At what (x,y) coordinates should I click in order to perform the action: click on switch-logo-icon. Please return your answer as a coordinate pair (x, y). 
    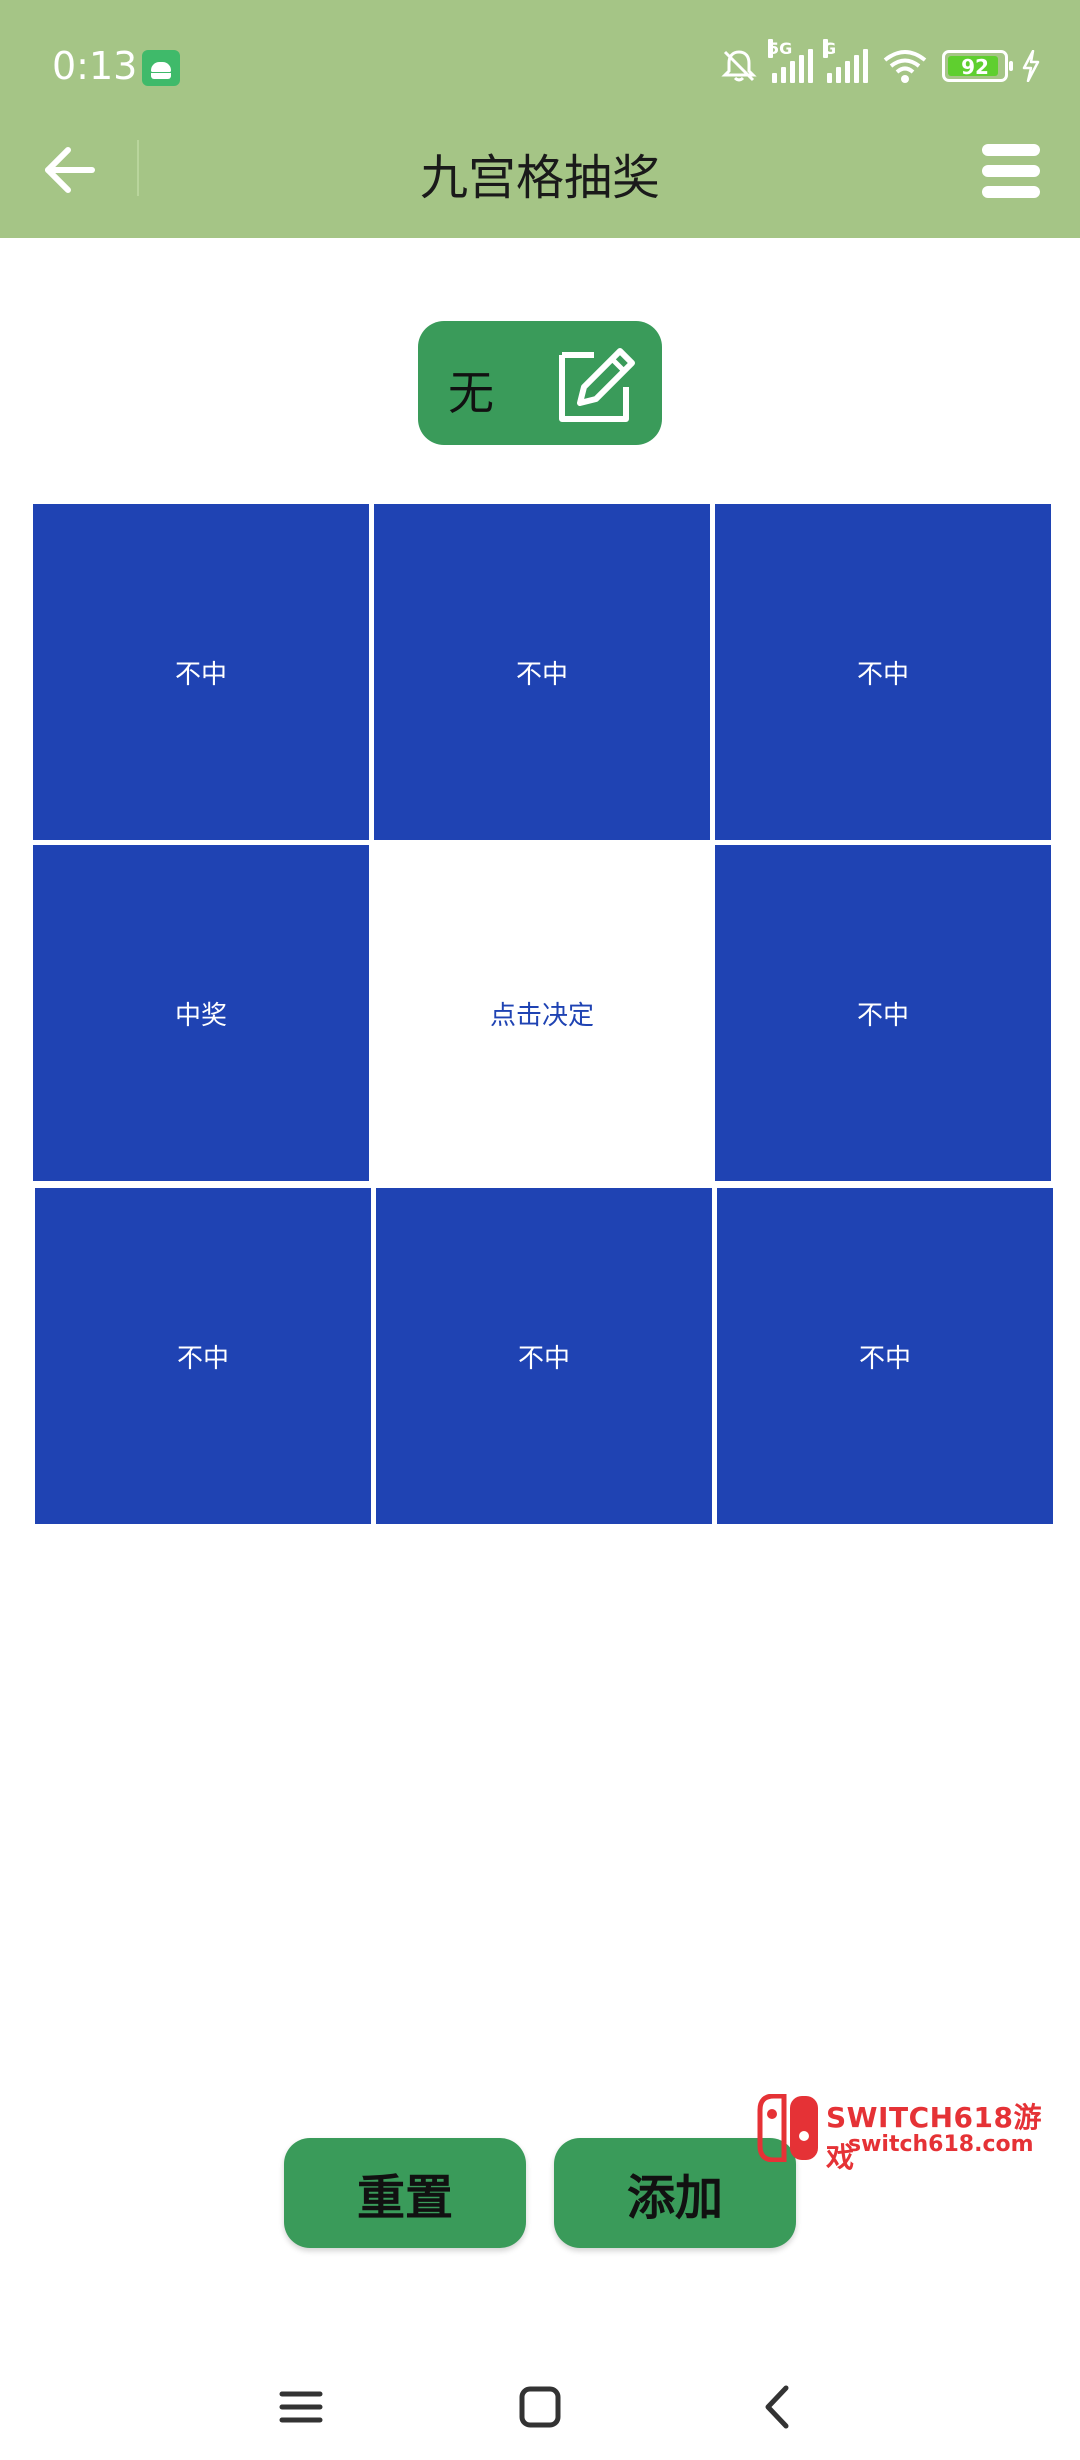
    Looking at the image, I should click on (787, 2128).